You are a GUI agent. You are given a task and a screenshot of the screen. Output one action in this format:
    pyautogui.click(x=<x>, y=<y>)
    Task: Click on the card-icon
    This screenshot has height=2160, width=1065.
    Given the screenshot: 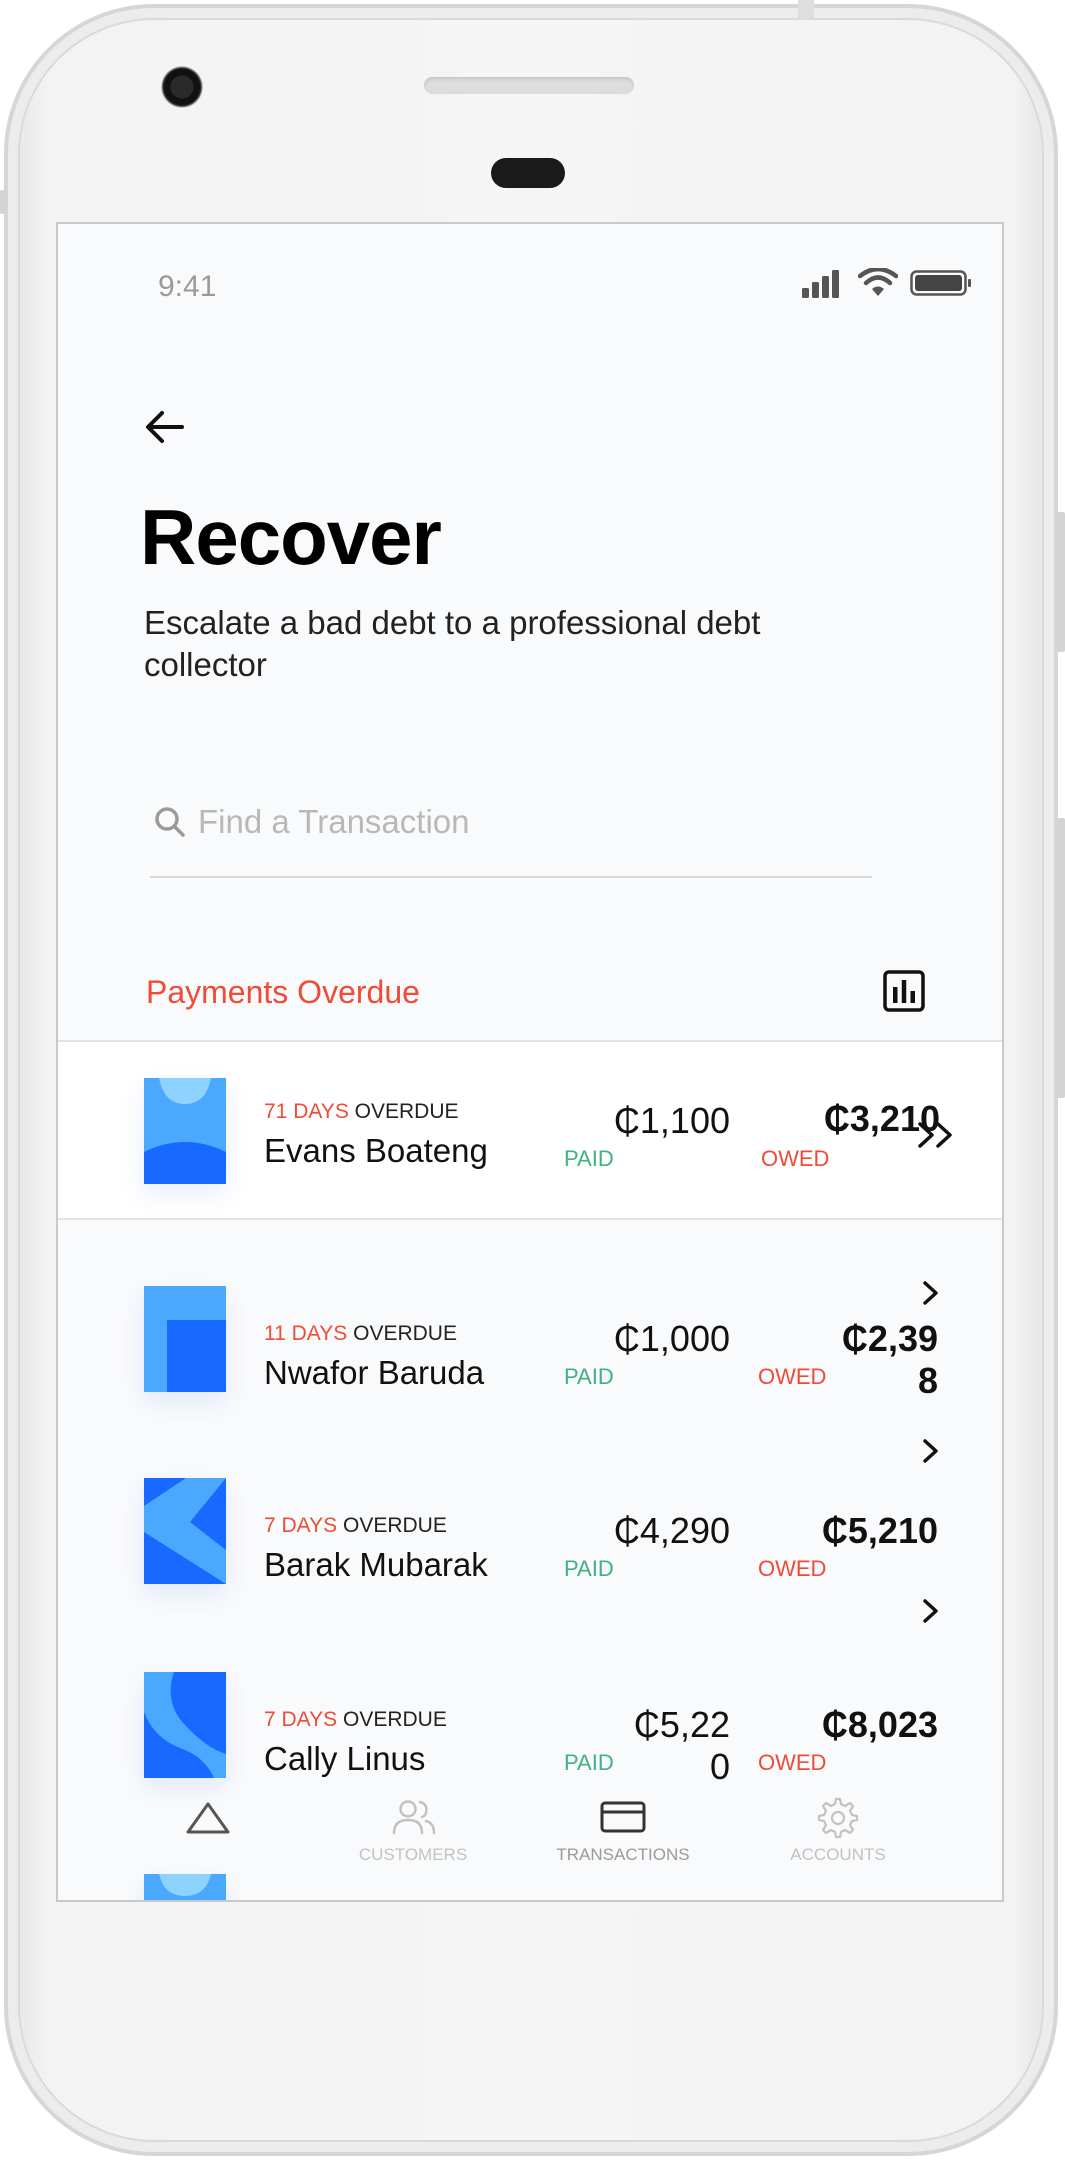 What is the action you would take?
    pyautogui.click(x=623, y=1817)
    